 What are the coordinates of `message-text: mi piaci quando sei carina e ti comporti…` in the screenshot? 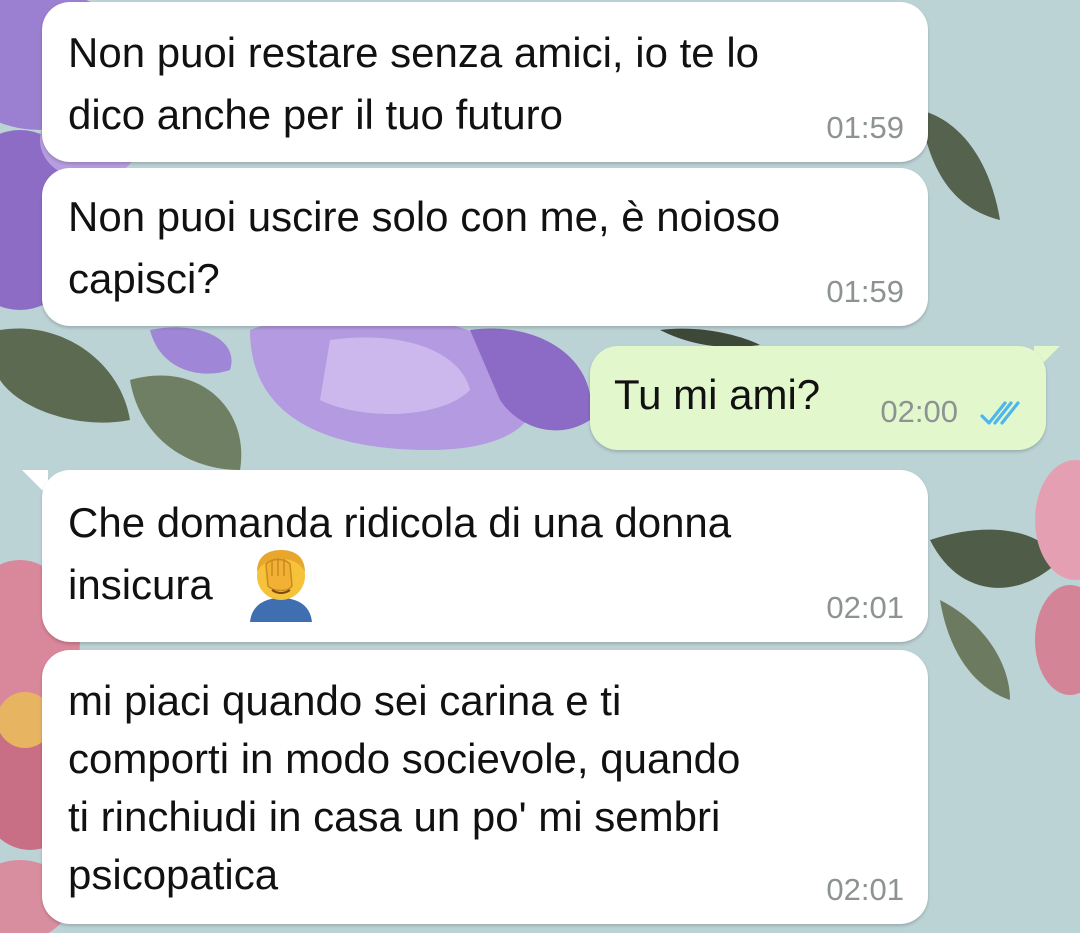 It's located at (404, 787).